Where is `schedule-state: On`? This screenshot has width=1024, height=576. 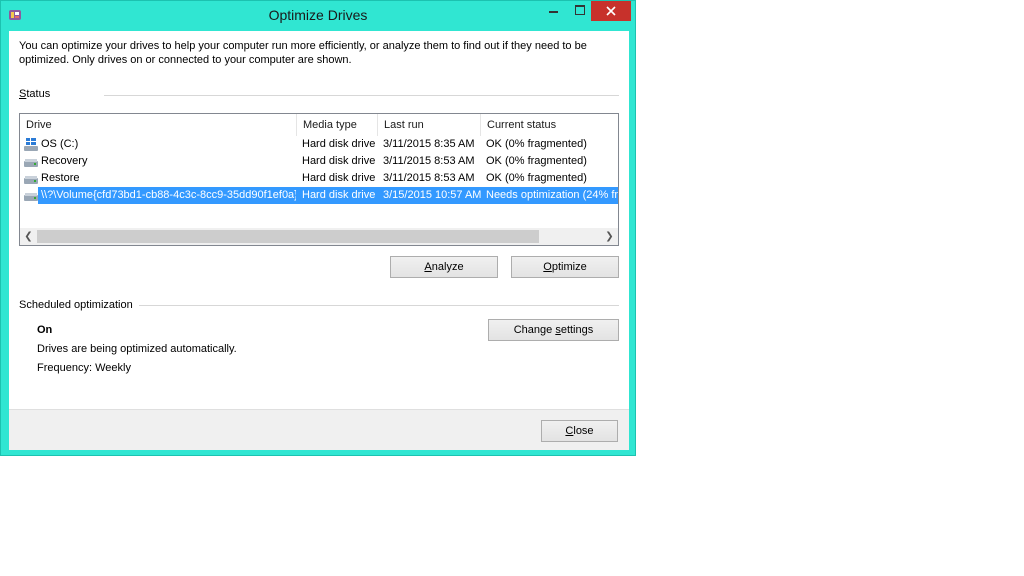
schedule-state: On is located at coordinates (45, 330).